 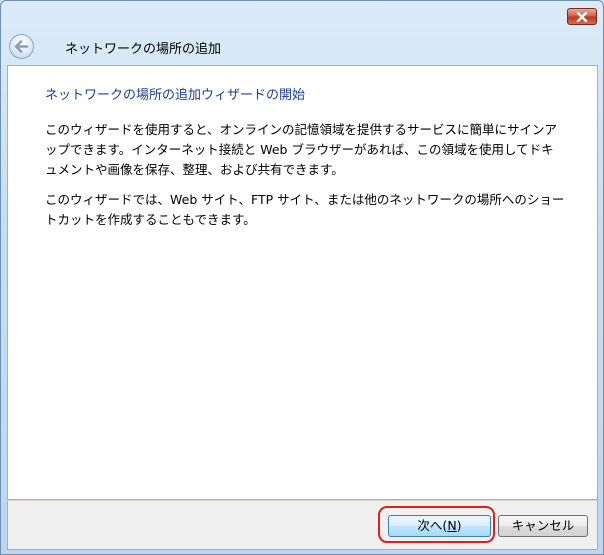 What do you see at coordinates (302, 525) in the screenshot?
I see `wizard-footer: 次へ(N) キャンセル` at bounding box center [302, 525].